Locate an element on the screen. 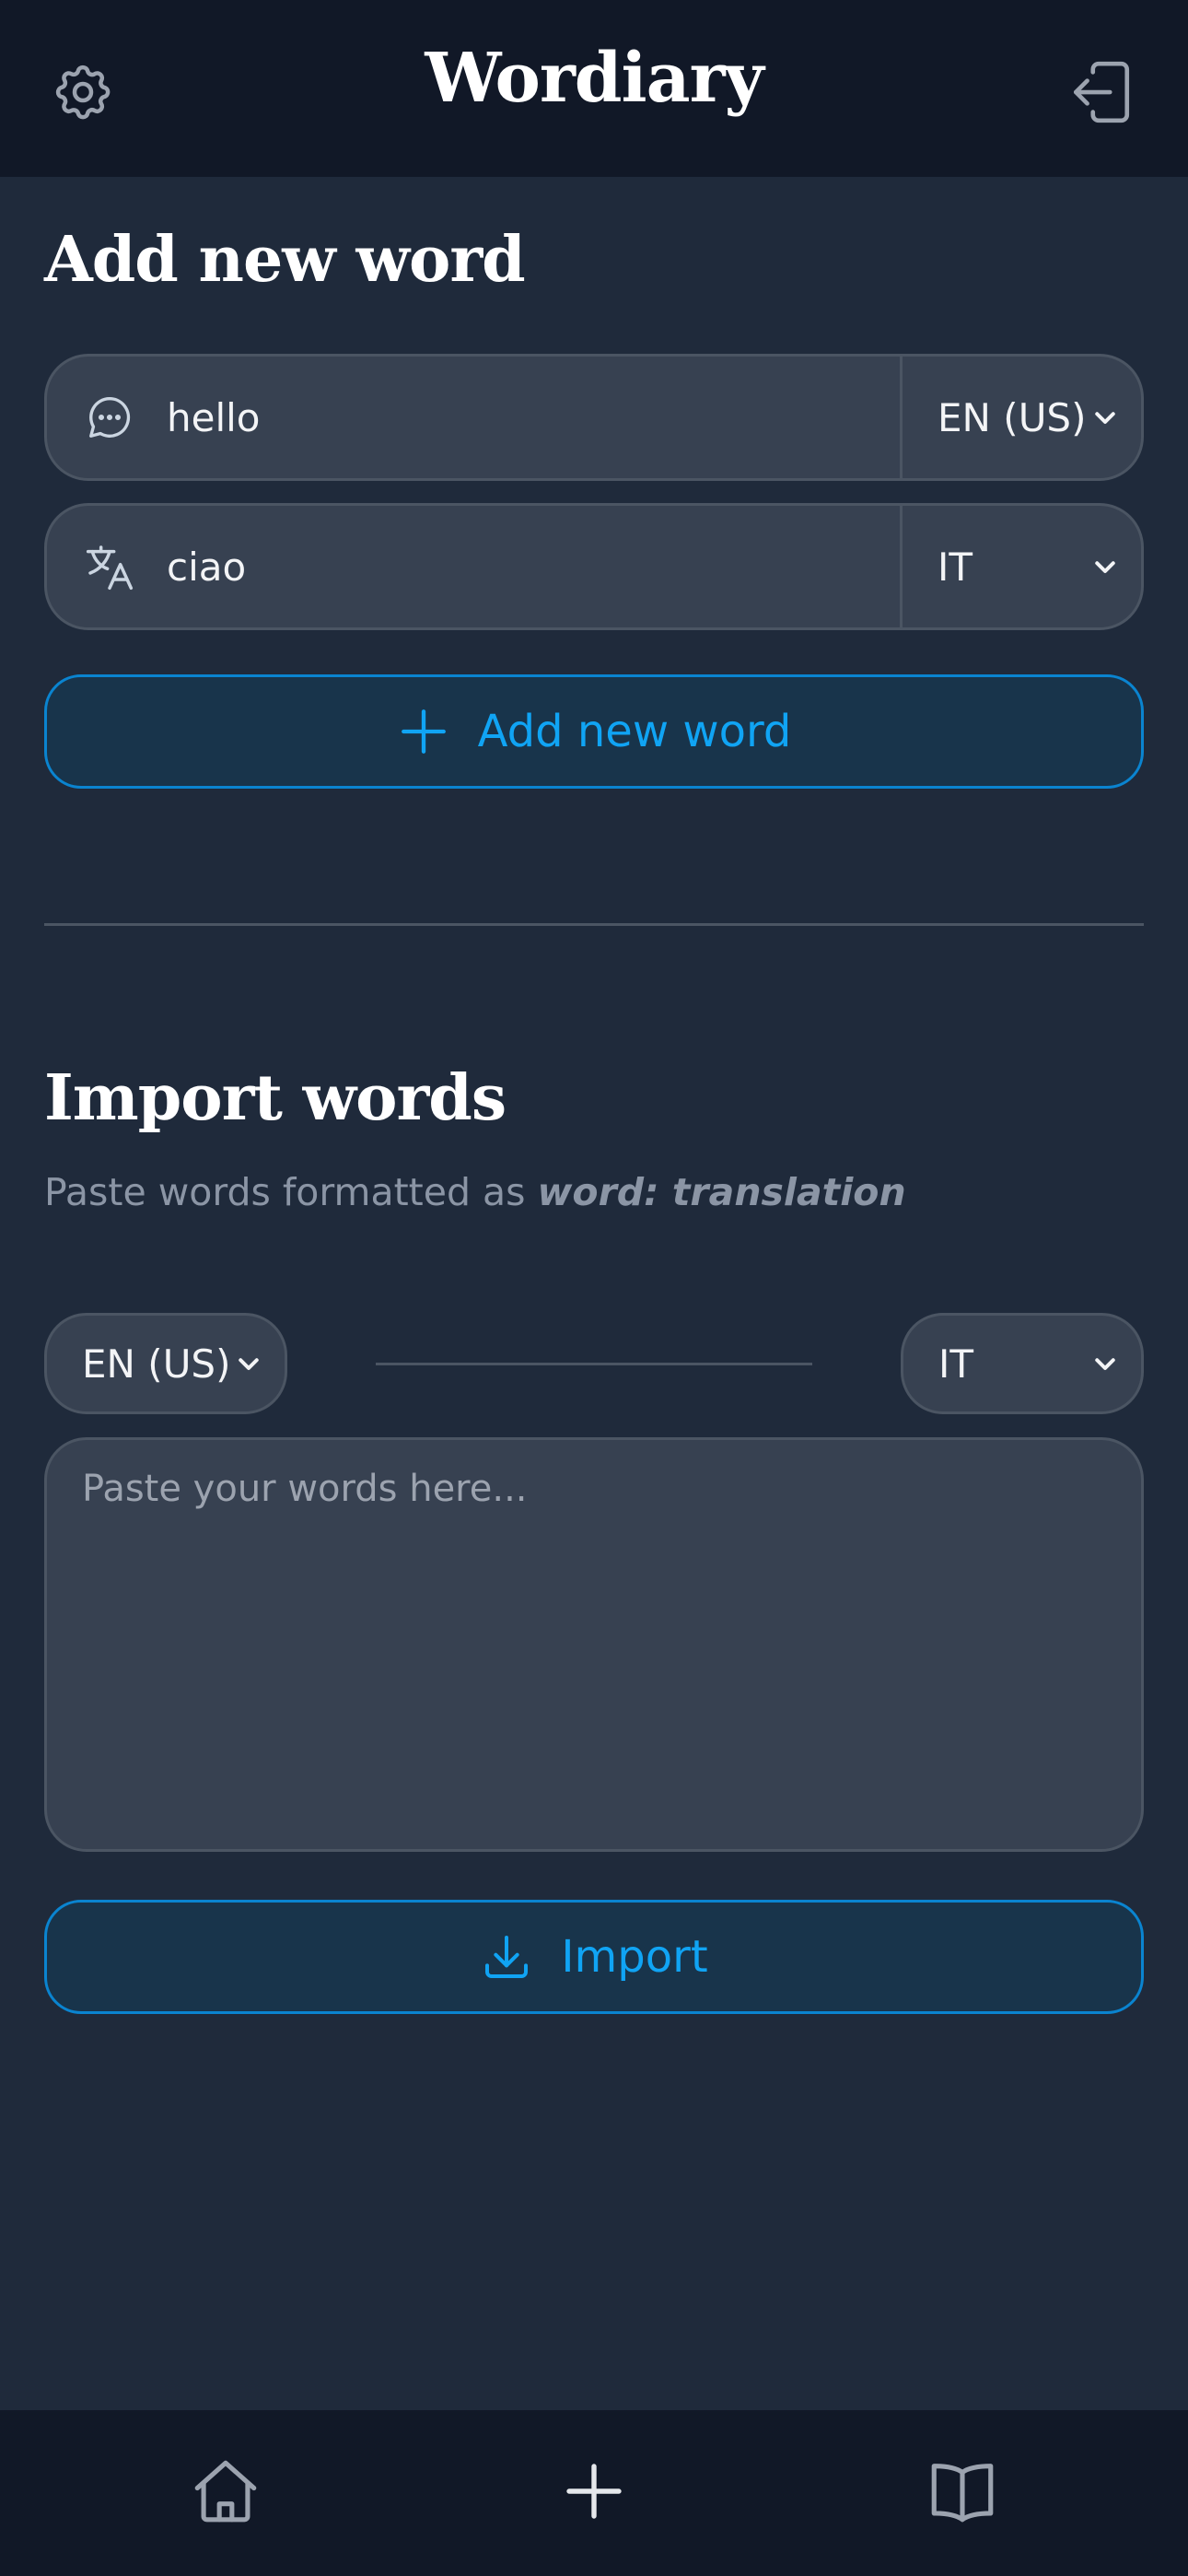  bottom-nav is located at coordinates (594, 2493).